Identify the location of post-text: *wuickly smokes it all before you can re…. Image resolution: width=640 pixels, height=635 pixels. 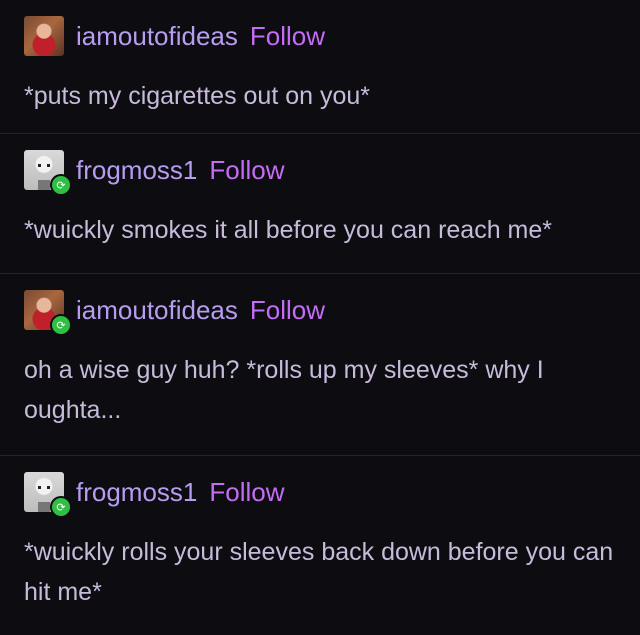
(288, 230).